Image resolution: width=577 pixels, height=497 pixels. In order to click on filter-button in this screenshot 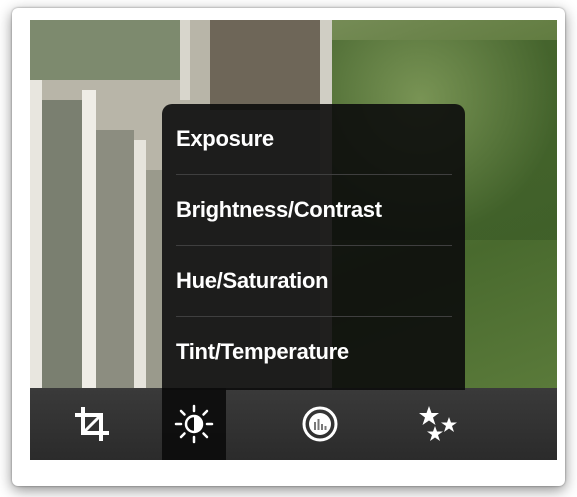, I will do `click(320, 424)`.